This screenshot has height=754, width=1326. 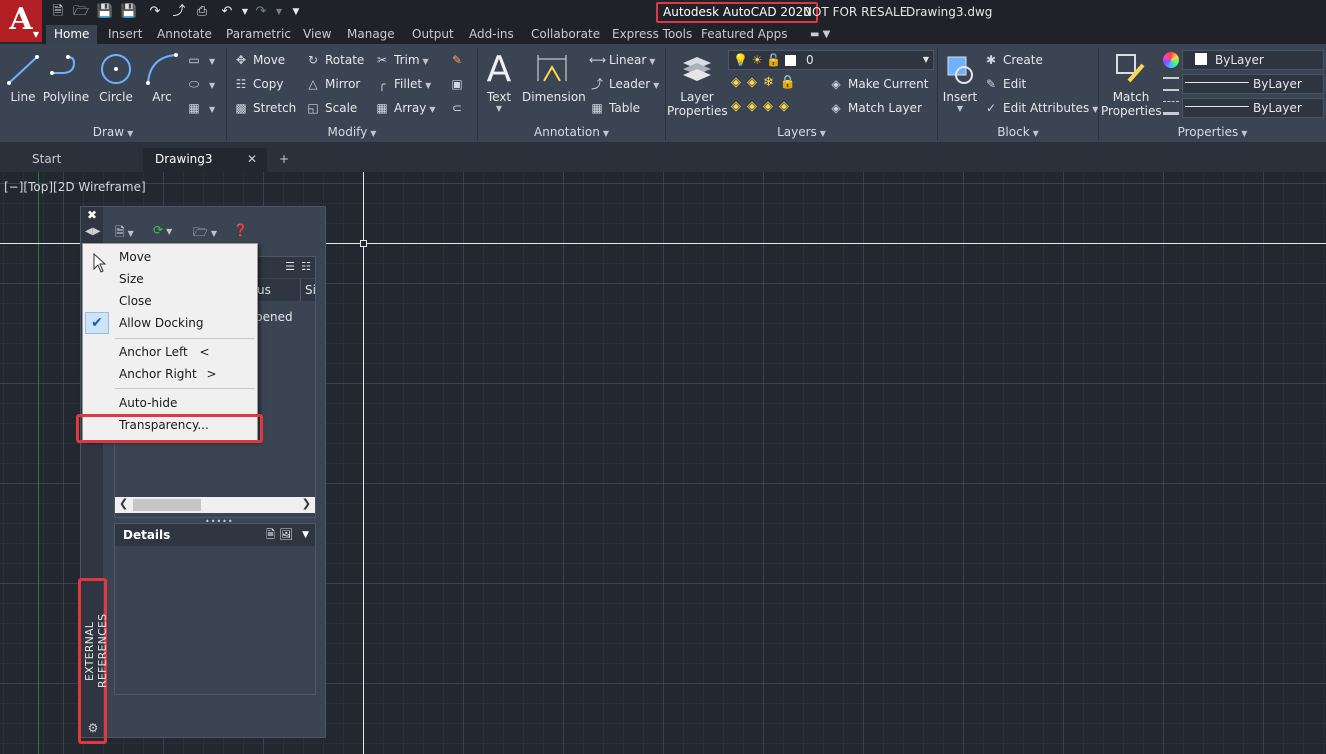 I want to click on create-block-tool: ✱ Create, so click(x=1013, y=60).